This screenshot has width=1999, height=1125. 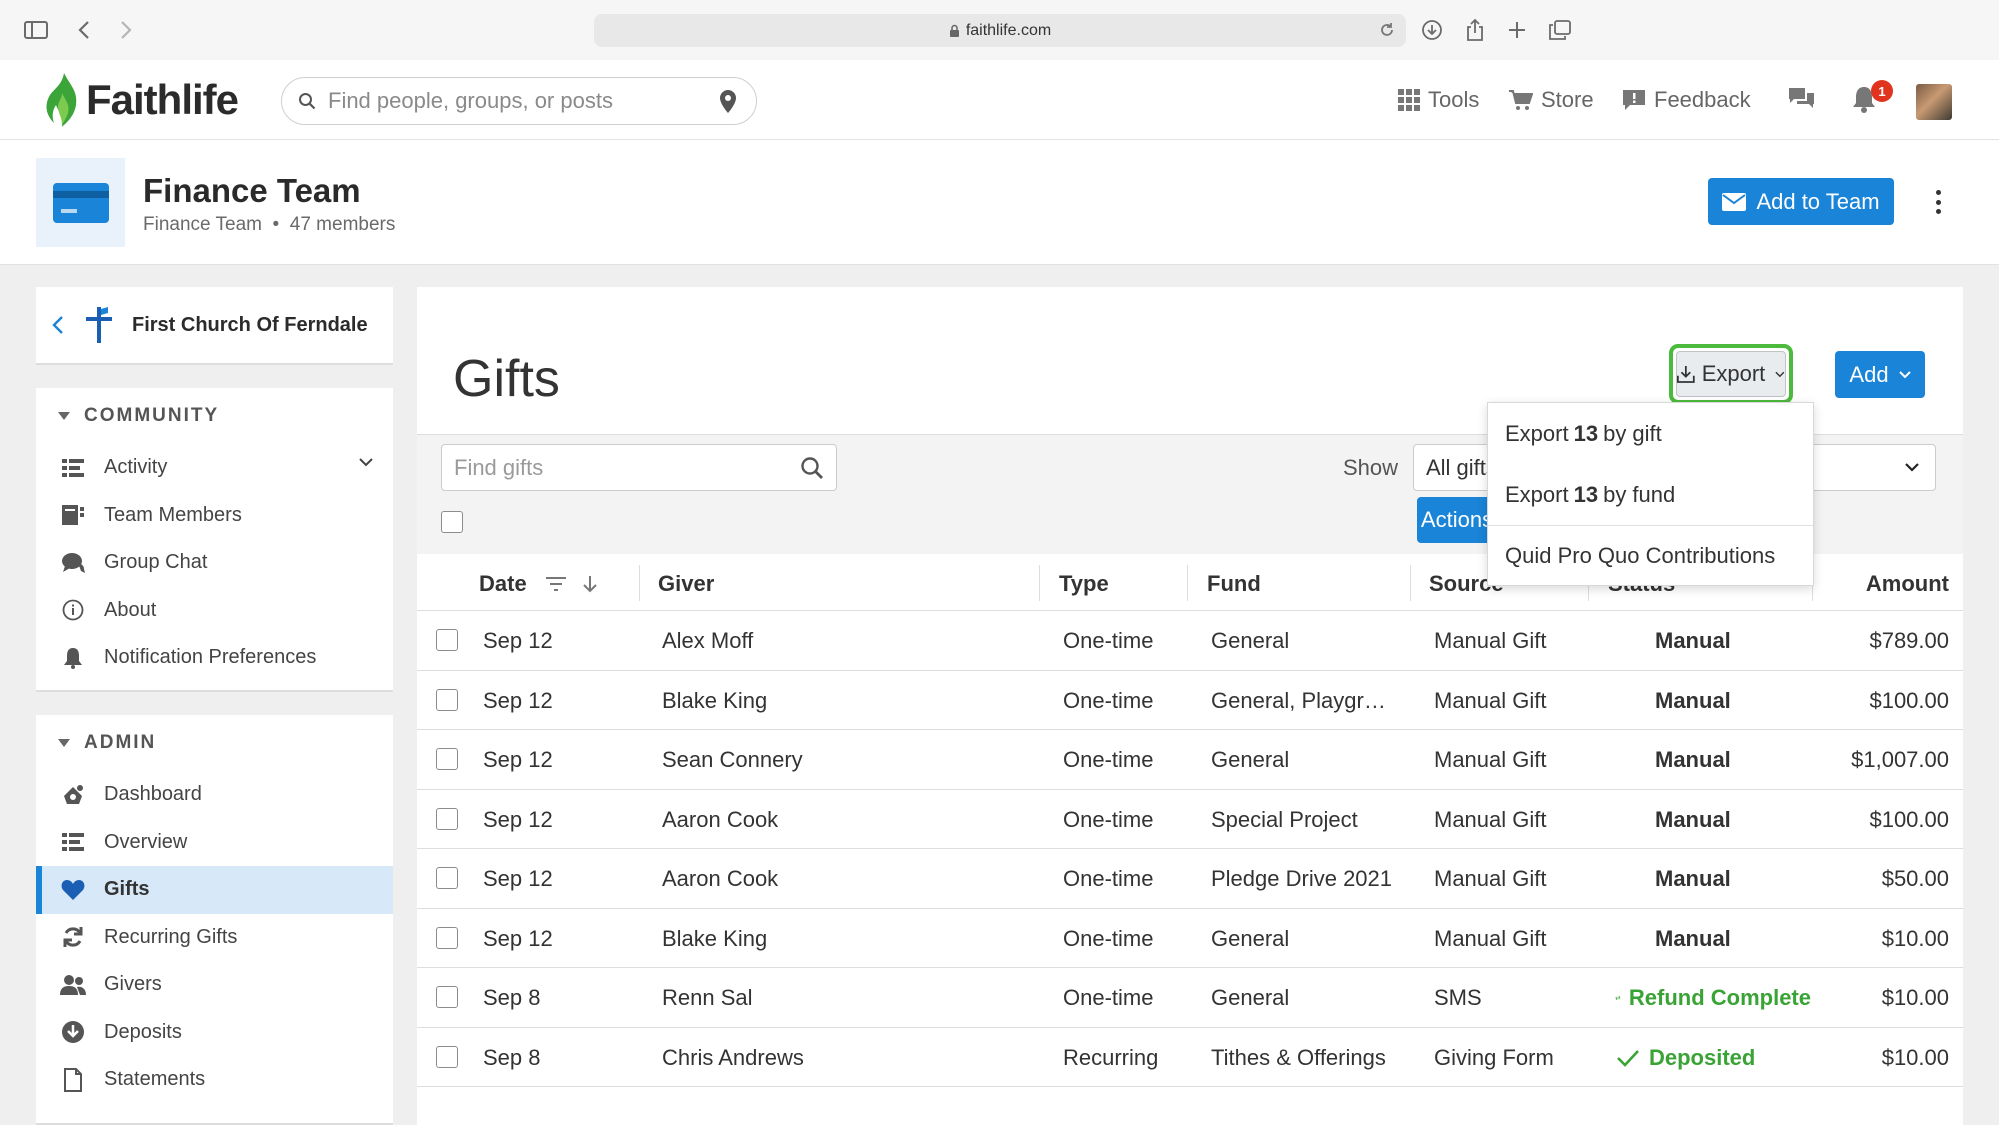 What do you see at coordinates (1938, 202) in the screenshot?
I see `more-options-icon` at bounding box center [1938, 202].